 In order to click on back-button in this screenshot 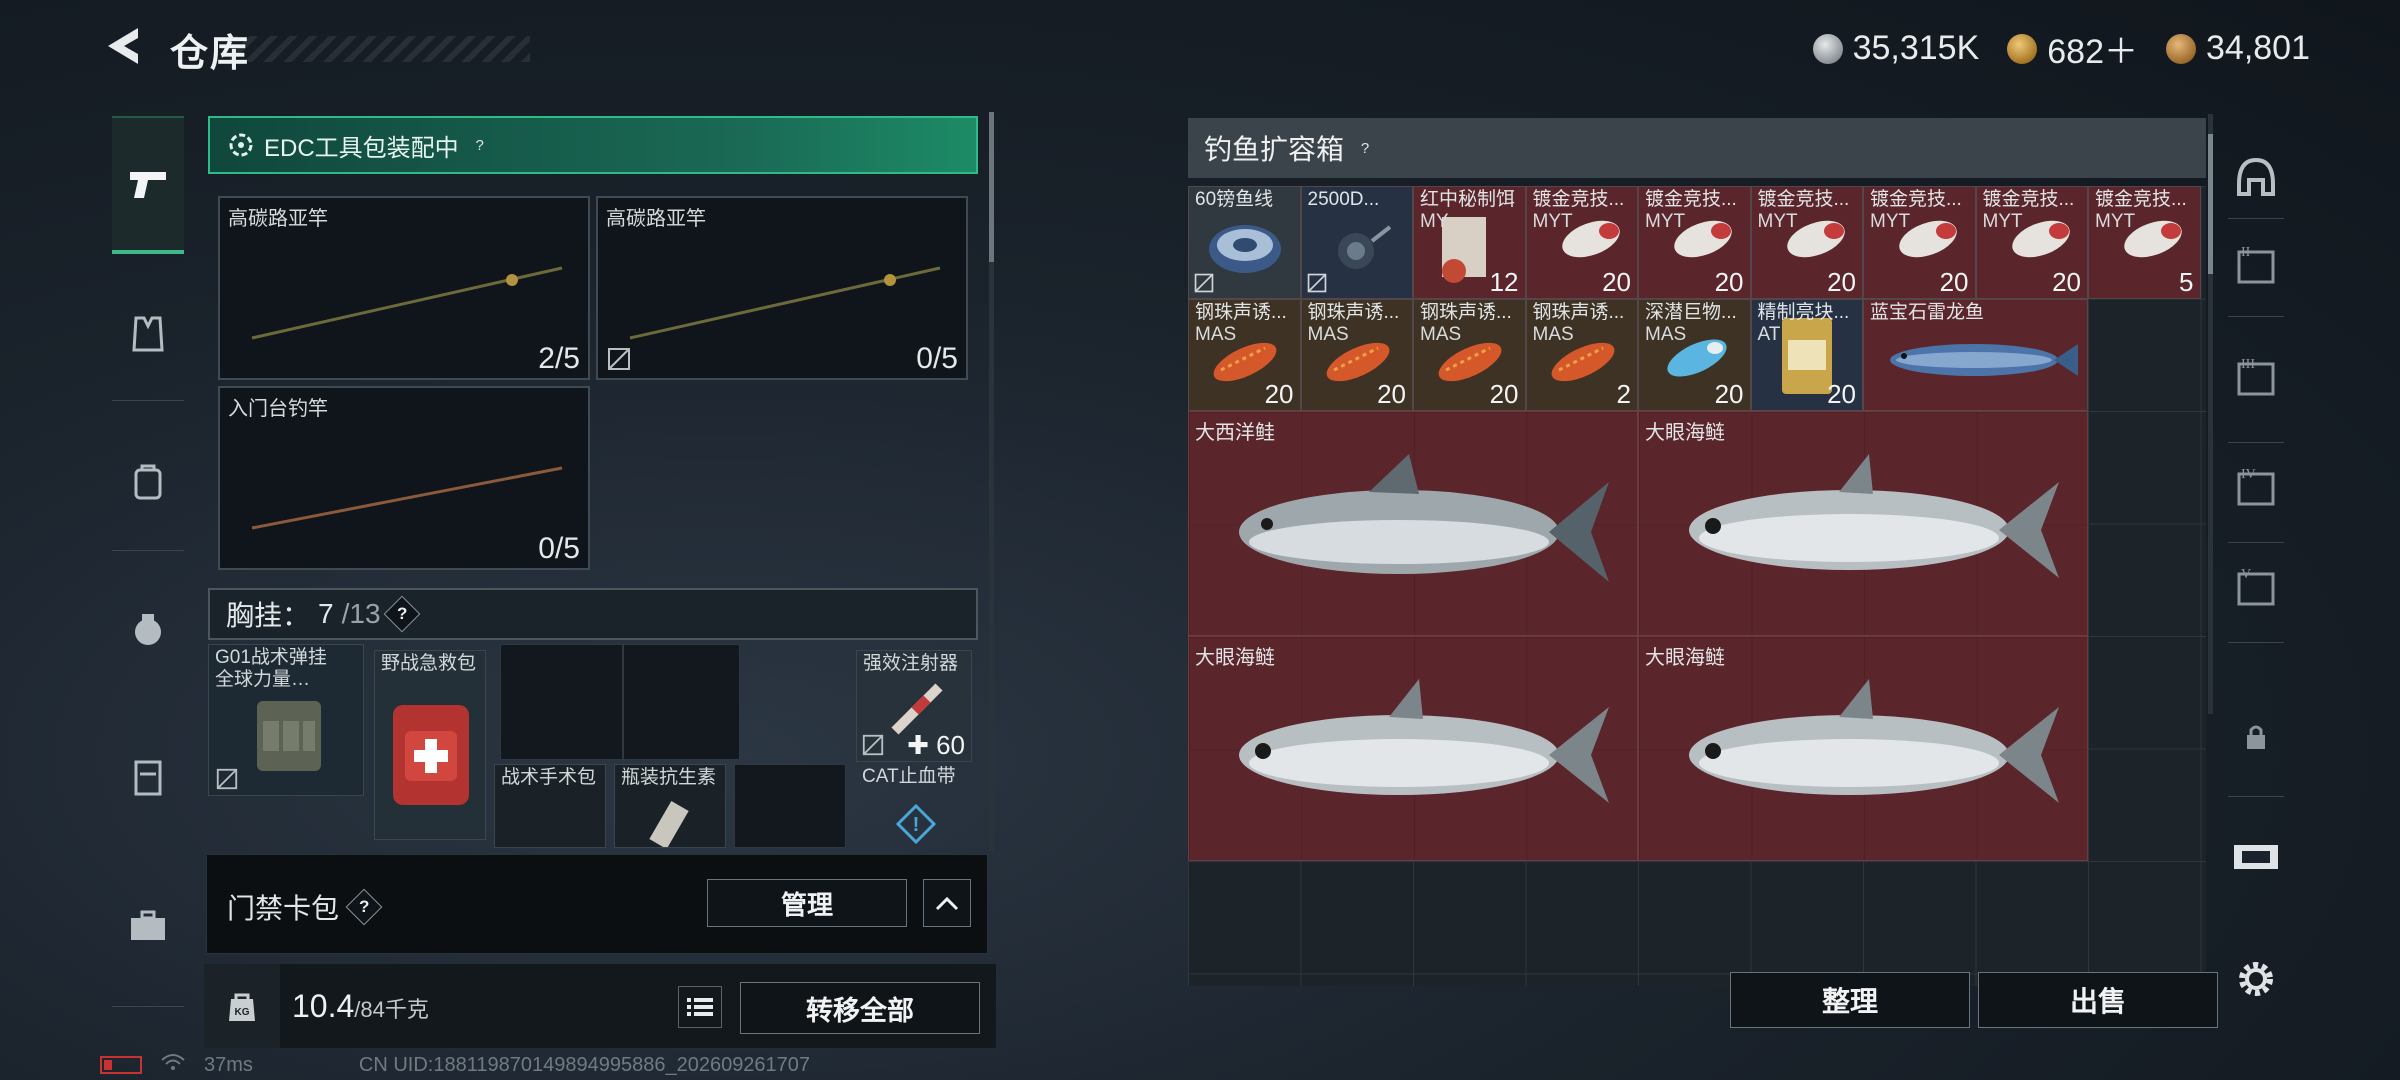, I will do `click(124, 46)`.